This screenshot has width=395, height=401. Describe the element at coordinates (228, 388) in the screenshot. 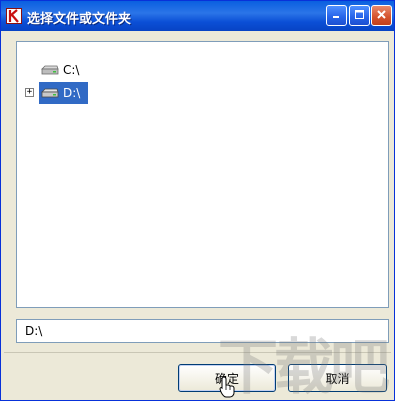

I see `hand-cursor-icon` at that location.